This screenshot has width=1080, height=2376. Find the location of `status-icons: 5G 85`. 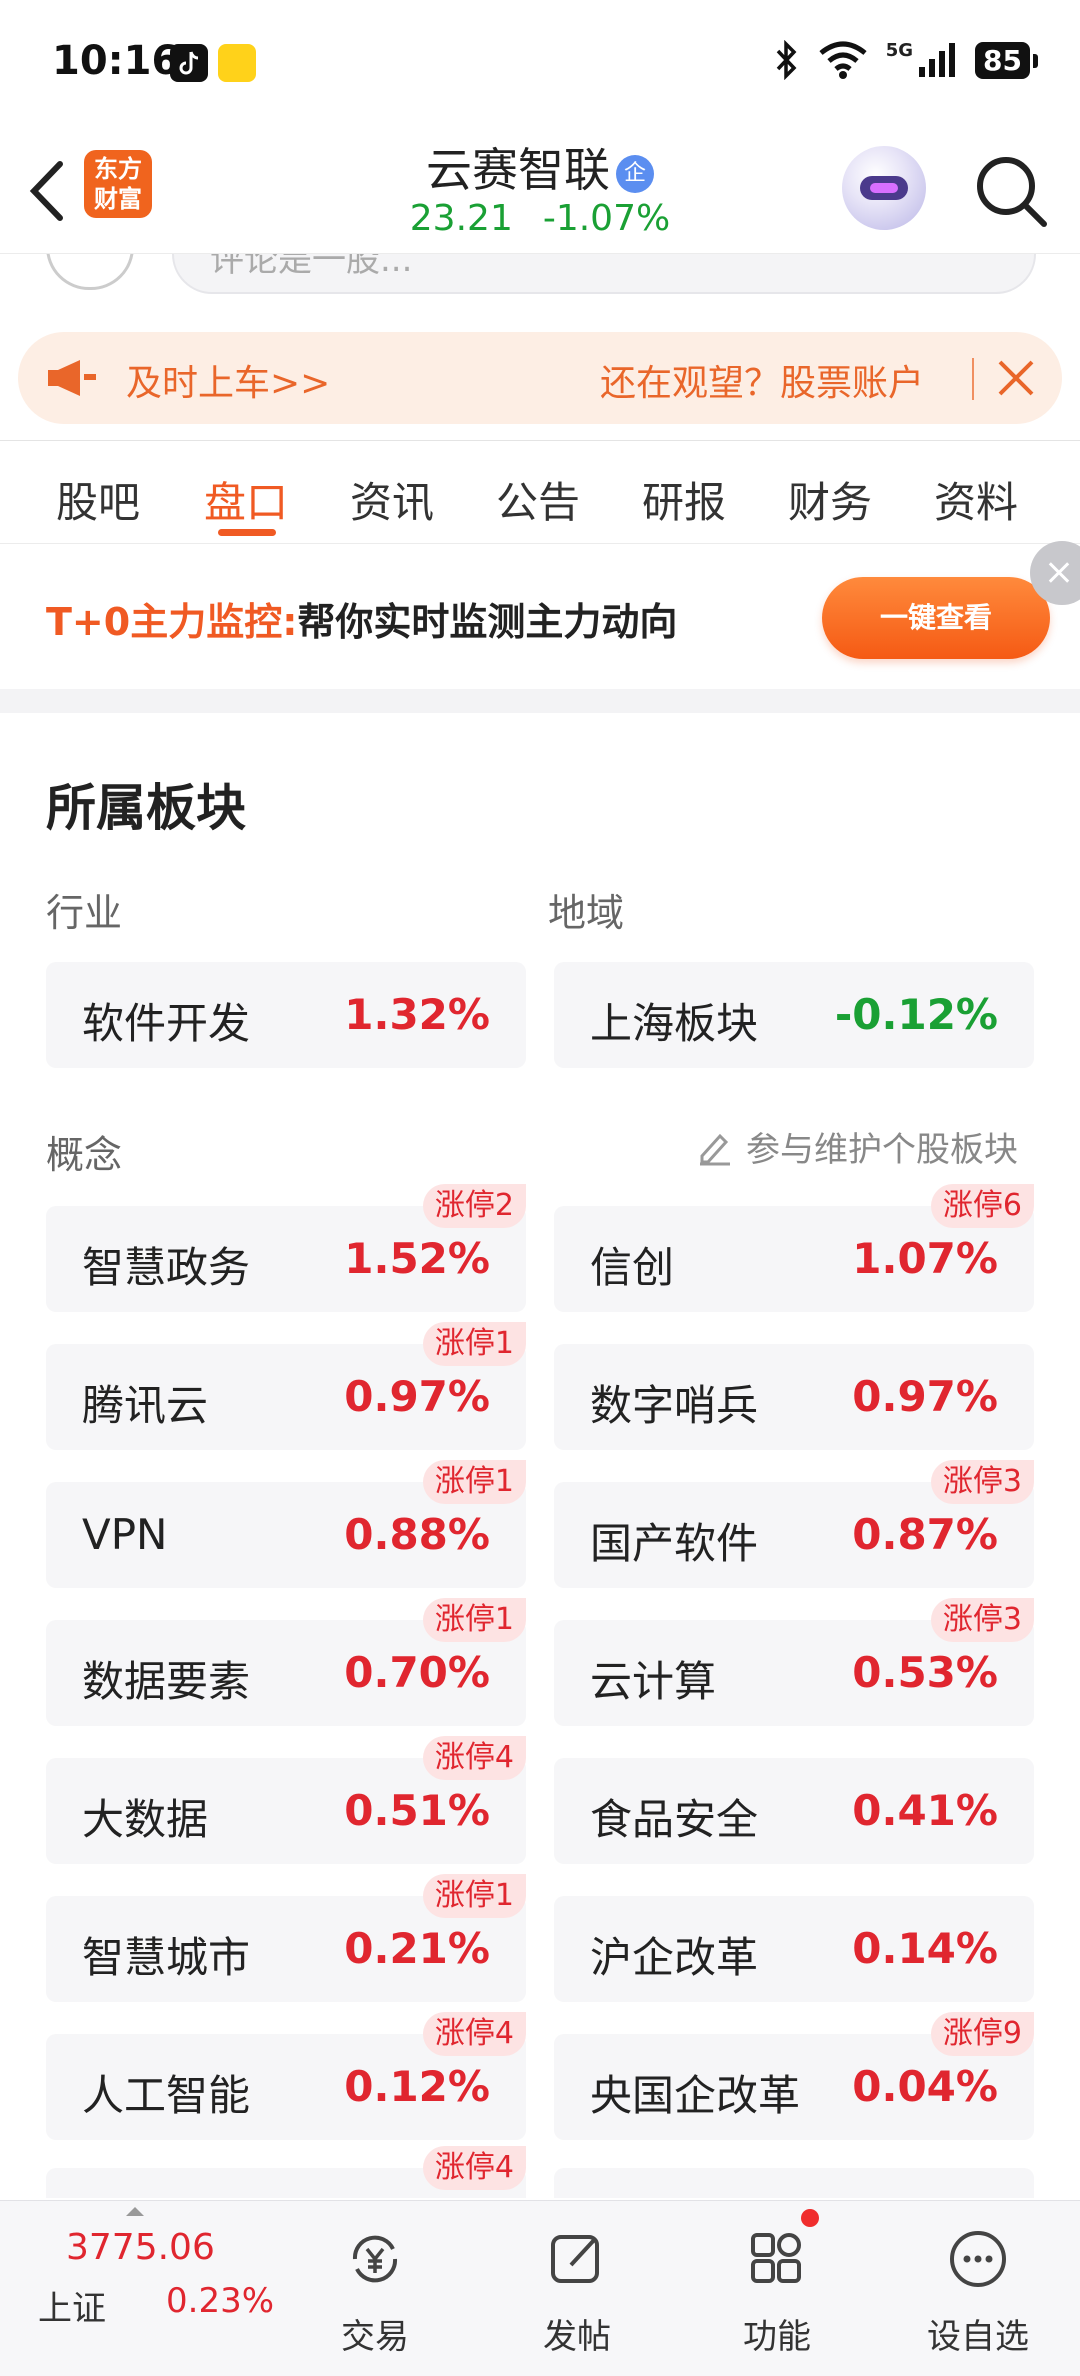

status-icons: 5G 85 is located at coordinates (906, 60).